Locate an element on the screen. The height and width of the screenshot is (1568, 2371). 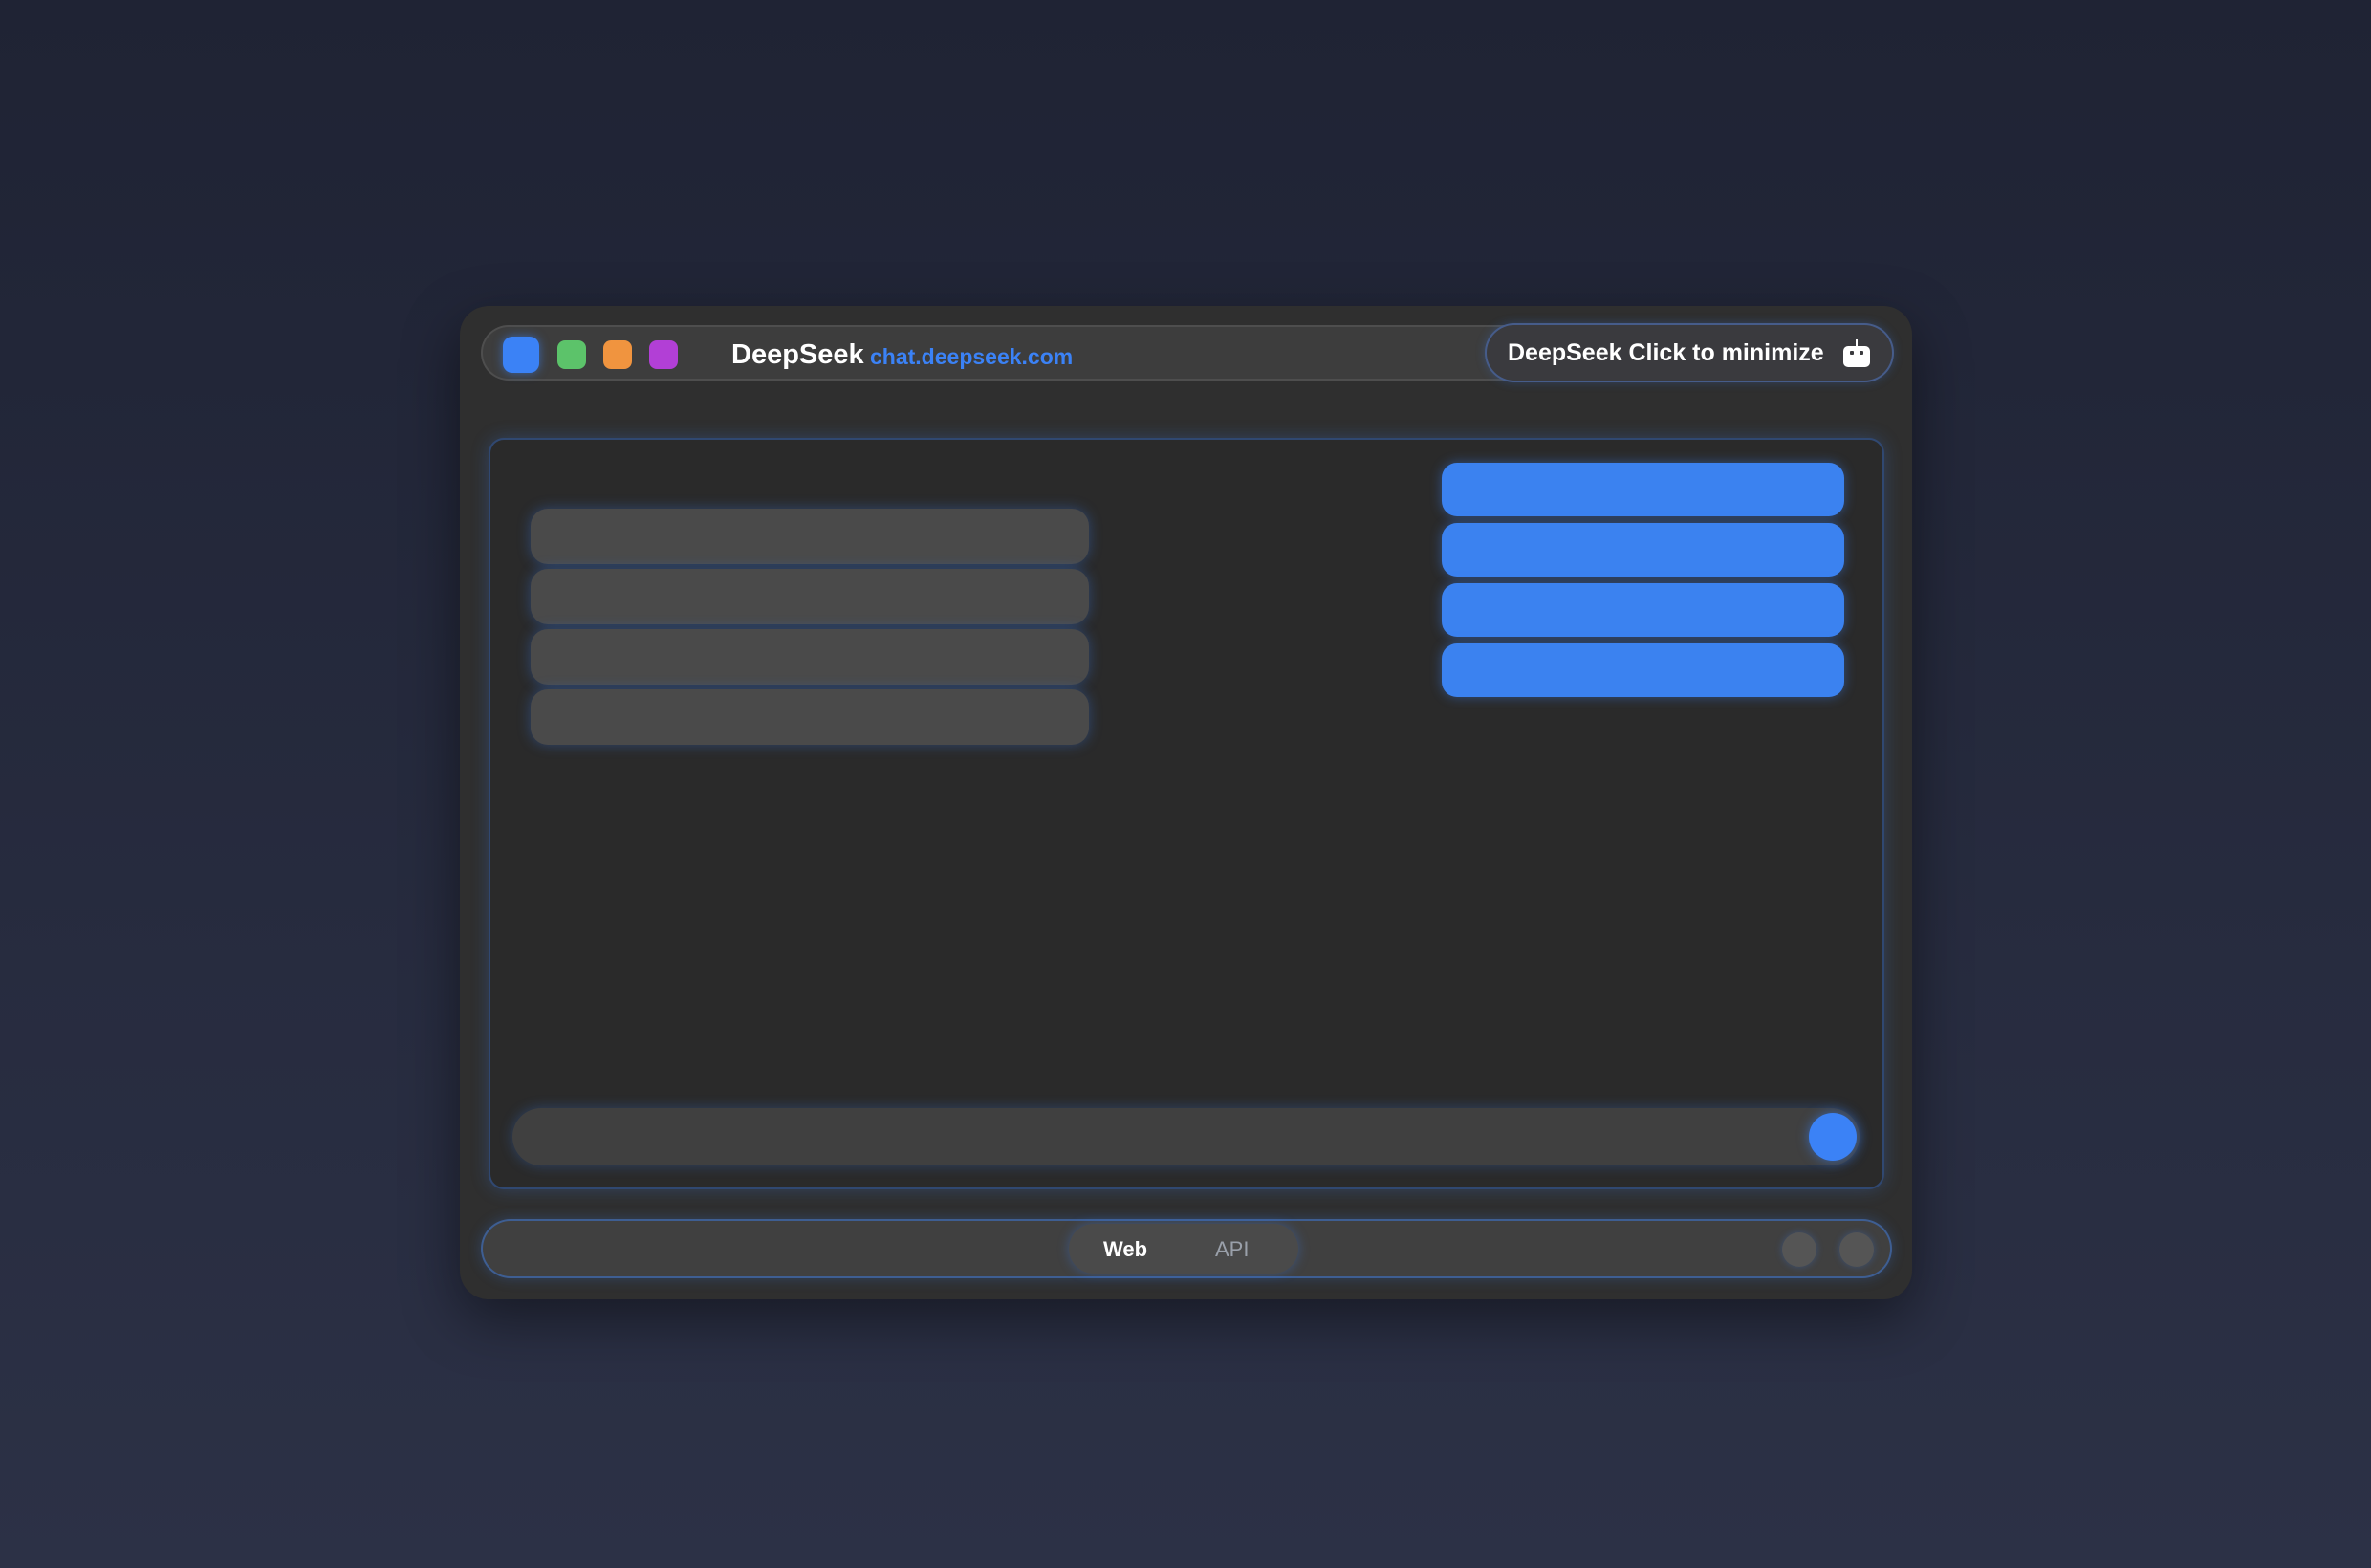
mode-web-tab: Web is located at coordinates (1125, 1249).